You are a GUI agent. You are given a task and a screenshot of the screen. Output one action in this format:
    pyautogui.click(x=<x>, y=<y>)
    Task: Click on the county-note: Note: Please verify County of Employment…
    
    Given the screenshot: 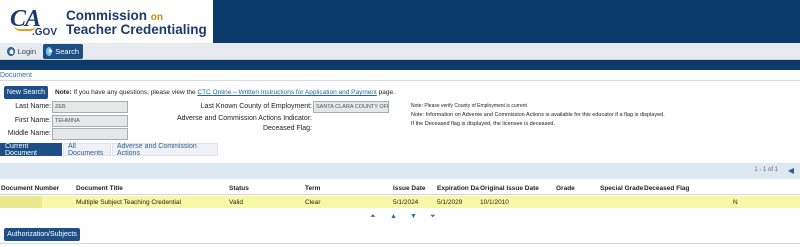 What is the action you would take?
    pyautogui.click(x=469, y=106)
    